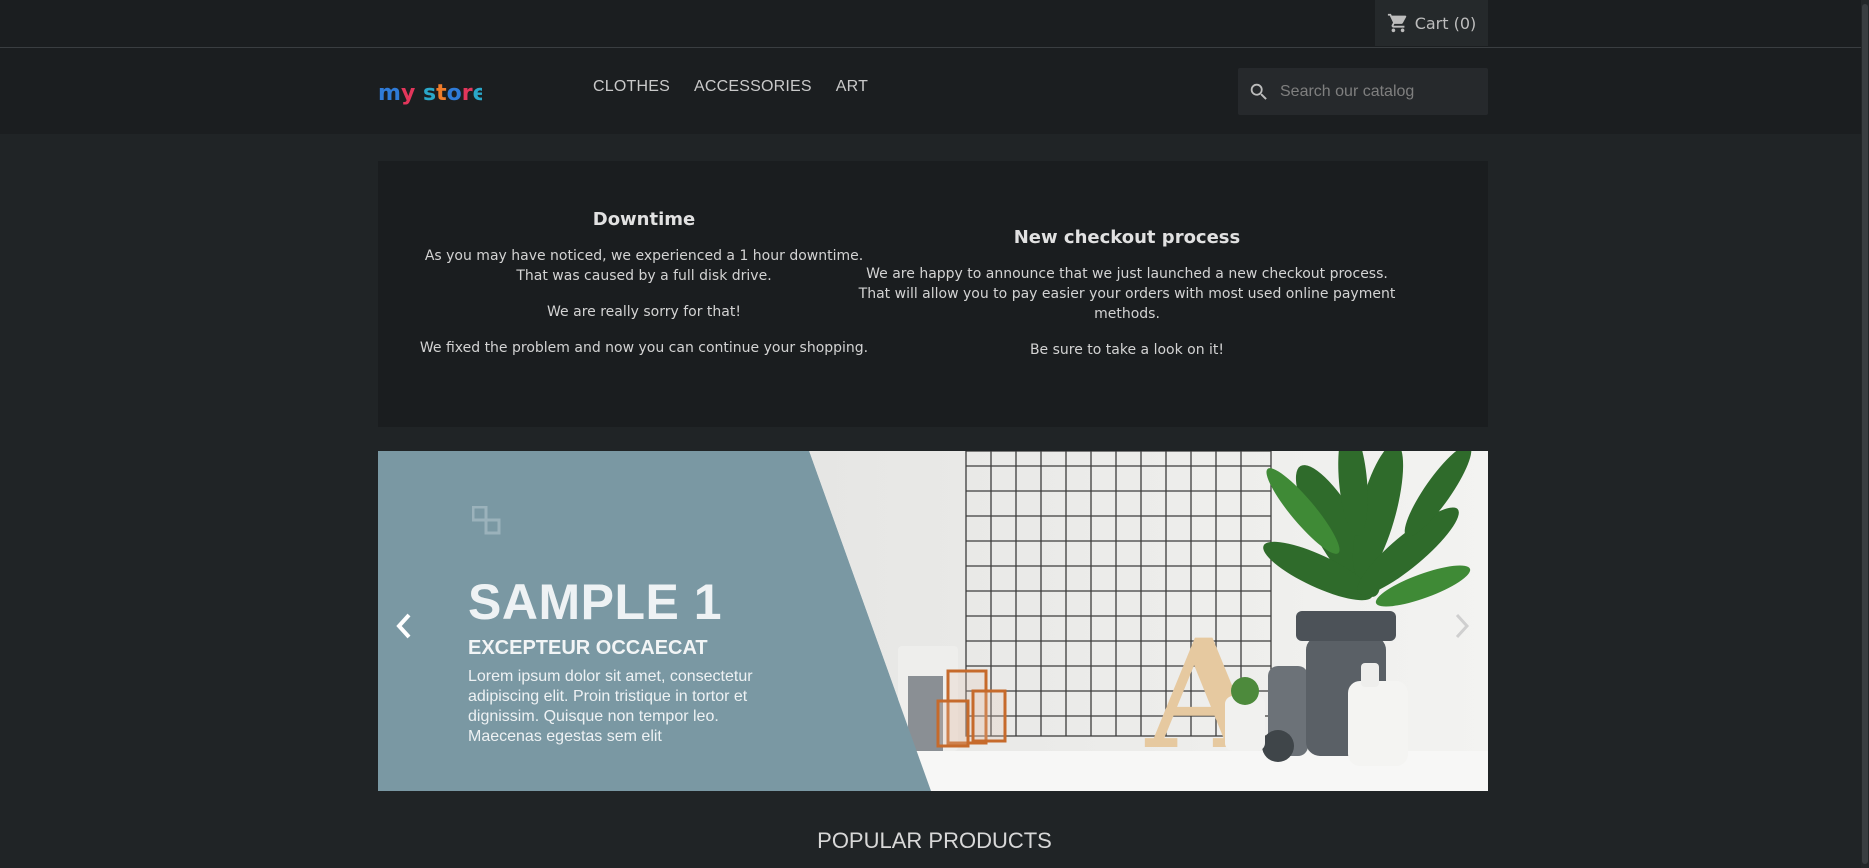 This screenshot has width=1869, height=868. I want to click on stacked-squares-icon, so click(486, 520).